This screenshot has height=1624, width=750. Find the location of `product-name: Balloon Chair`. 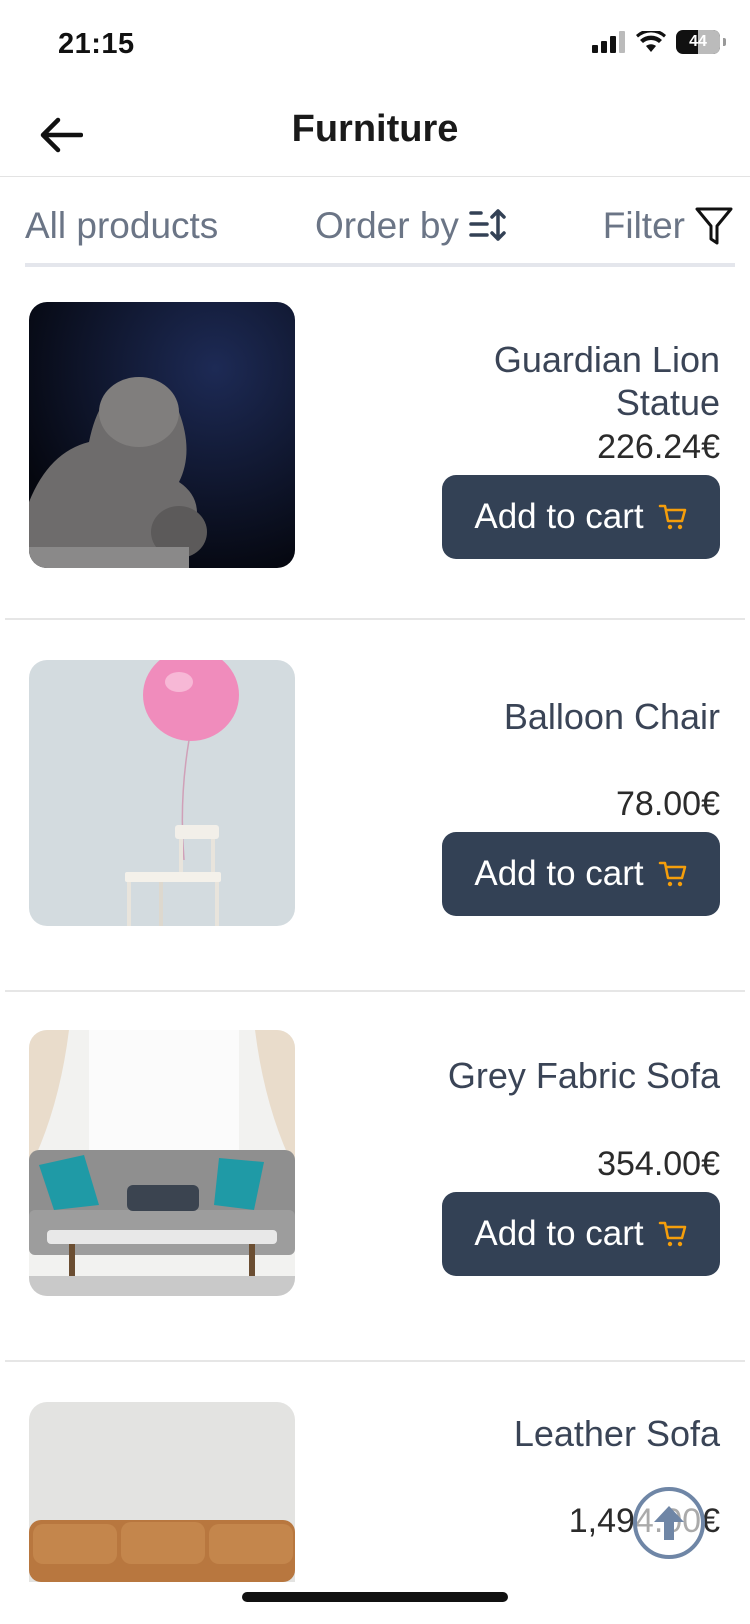

product-name: Balloon Chair is located at coordinates (611, 716).